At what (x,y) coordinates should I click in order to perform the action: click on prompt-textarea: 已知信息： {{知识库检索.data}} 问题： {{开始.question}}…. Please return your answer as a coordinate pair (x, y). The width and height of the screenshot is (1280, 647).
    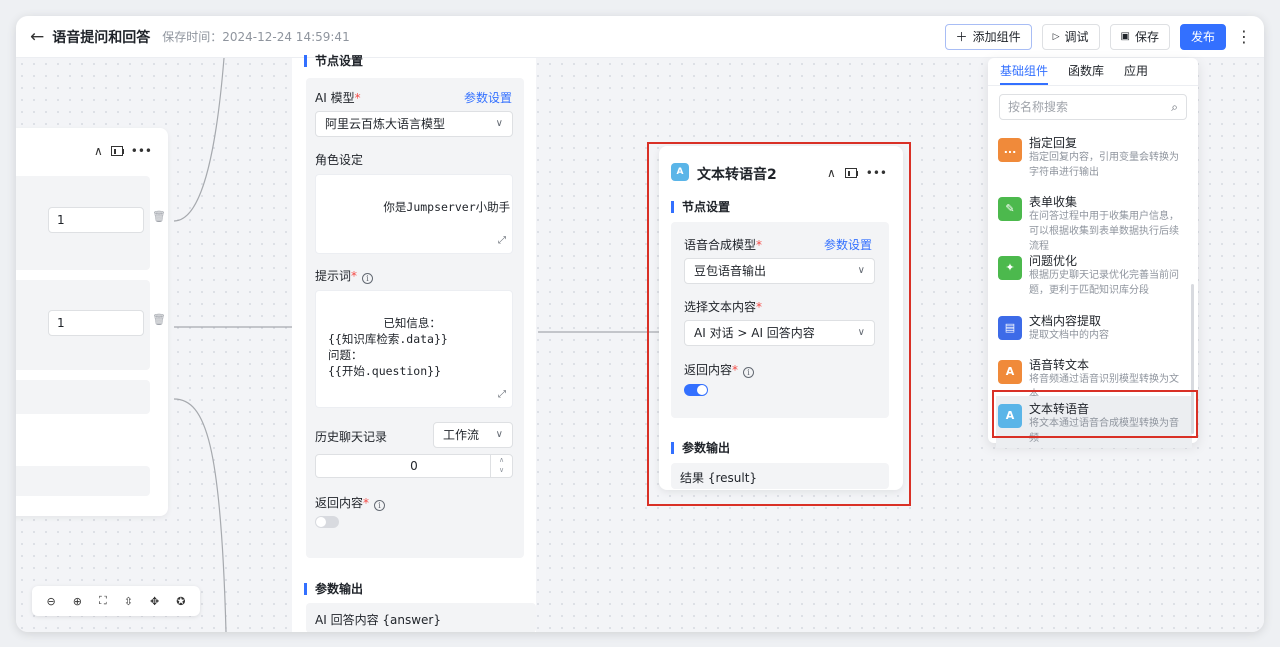
    Looking at the image, I should click on (414, 349).